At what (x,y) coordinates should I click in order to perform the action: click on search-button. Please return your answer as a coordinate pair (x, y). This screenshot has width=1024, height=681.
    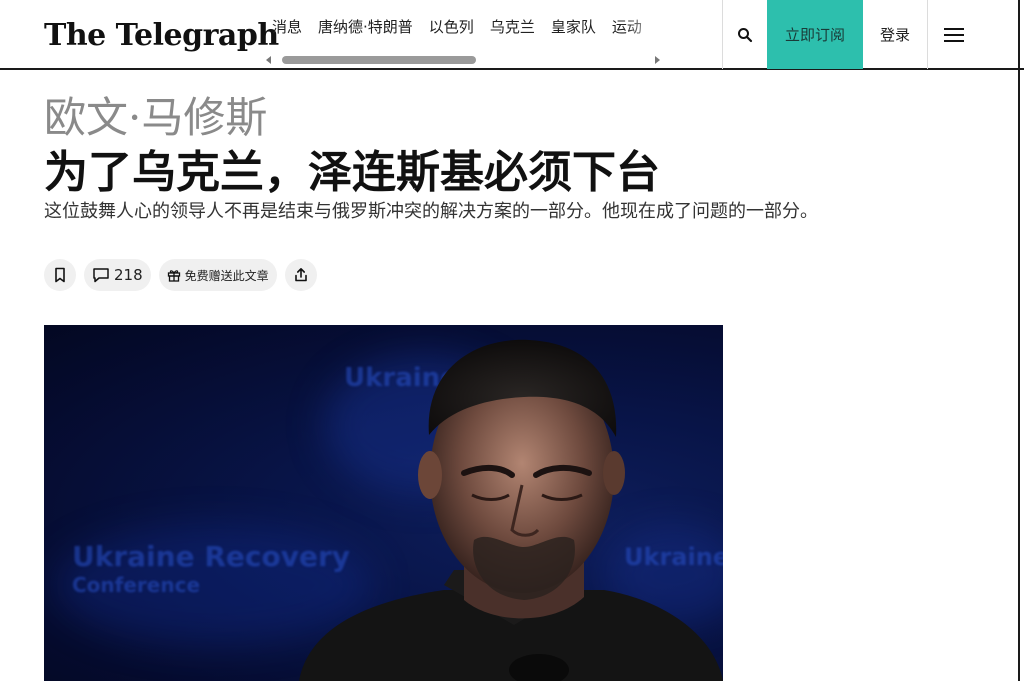
    Looking at the image, I should click on (745, 34).